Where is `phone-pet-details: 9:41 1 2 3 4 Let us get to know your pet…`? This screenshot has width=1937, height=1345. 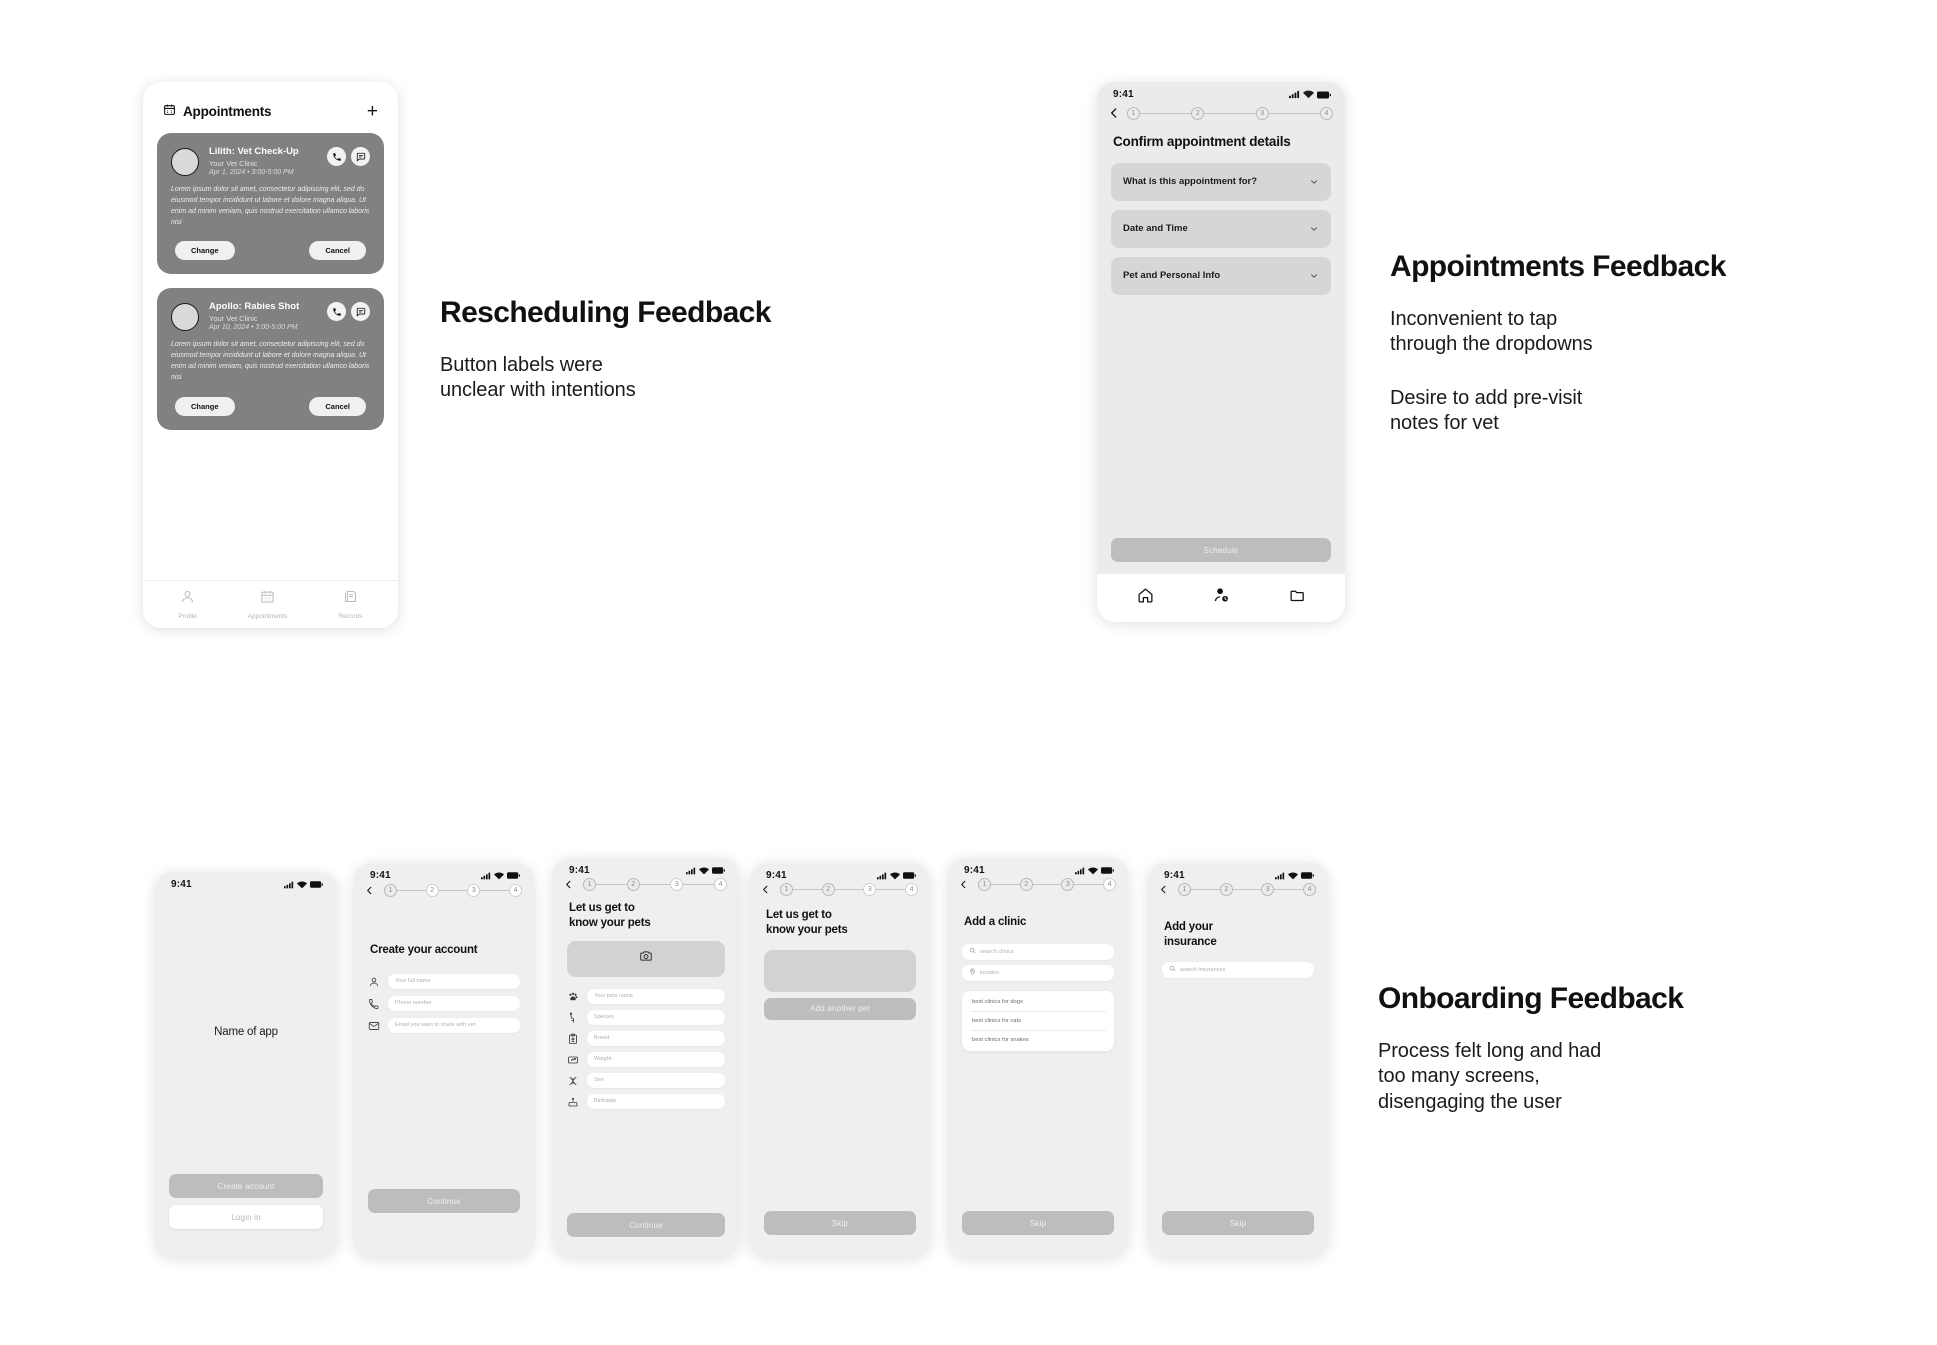
phone-pet-details: 9:41 1 2 3 4 Let us get to know your pet… is located at coordinates (646, 1057).